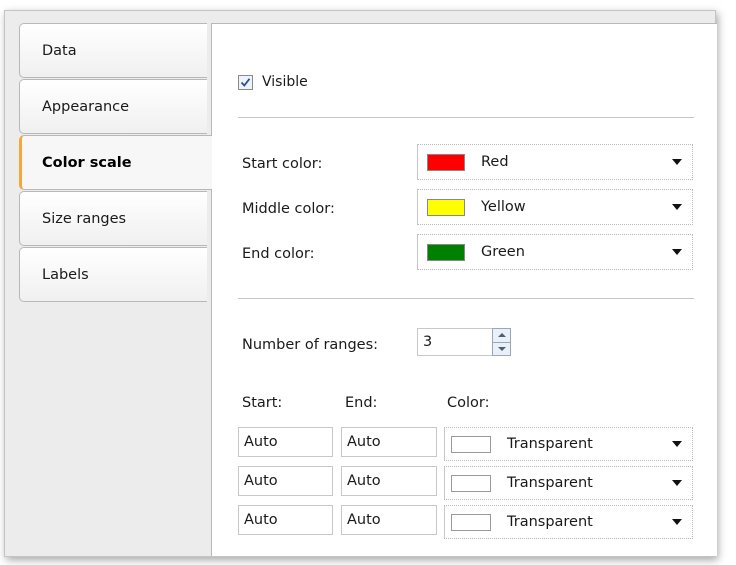 The width and height of the screenshot is (736, 565). What do you see at coordinates (446, 207) in the screenshot?
I see `middle-color-swatch` at bounding box center [446, 207].